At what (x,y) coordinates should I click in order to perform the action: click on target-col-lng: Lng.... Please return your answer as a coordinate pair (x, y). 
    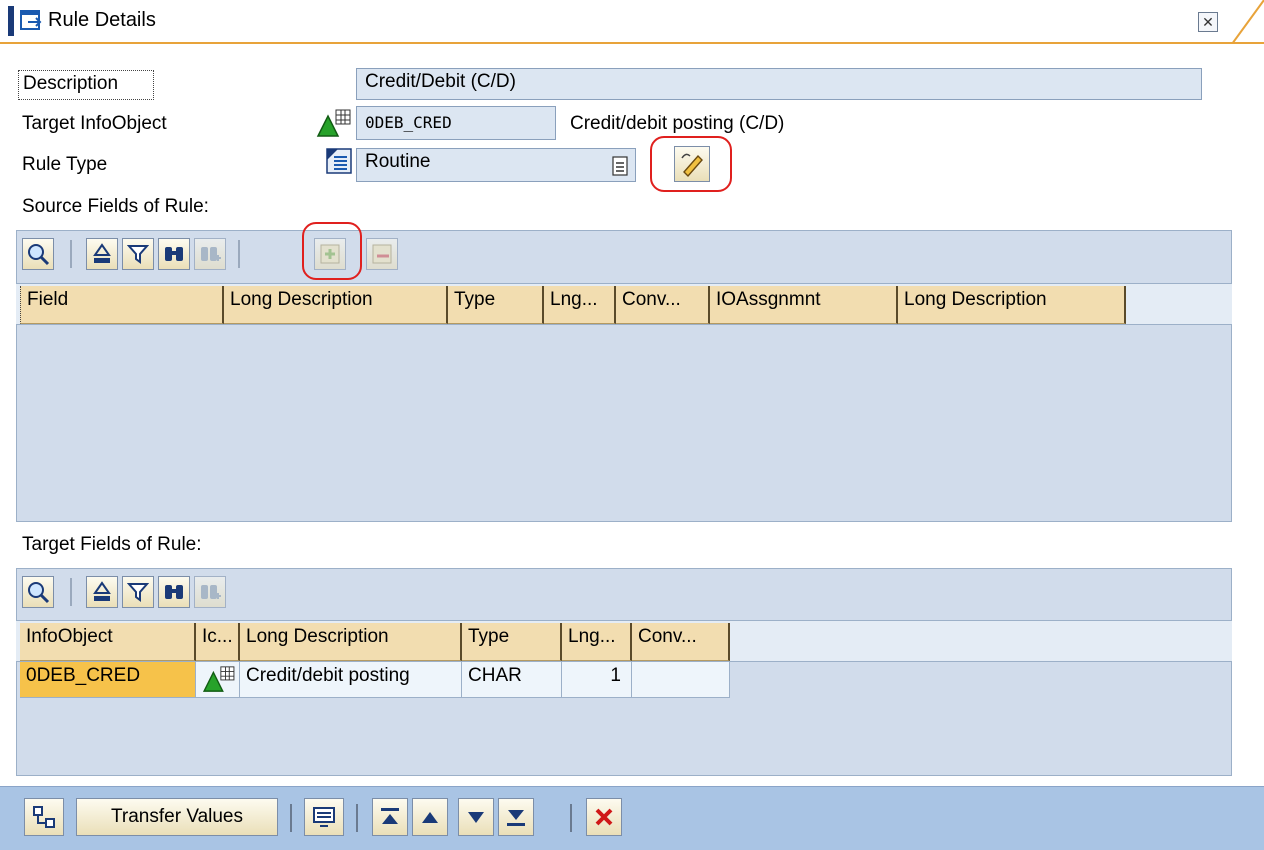
    Looking at the image, I should click on (597, 642).